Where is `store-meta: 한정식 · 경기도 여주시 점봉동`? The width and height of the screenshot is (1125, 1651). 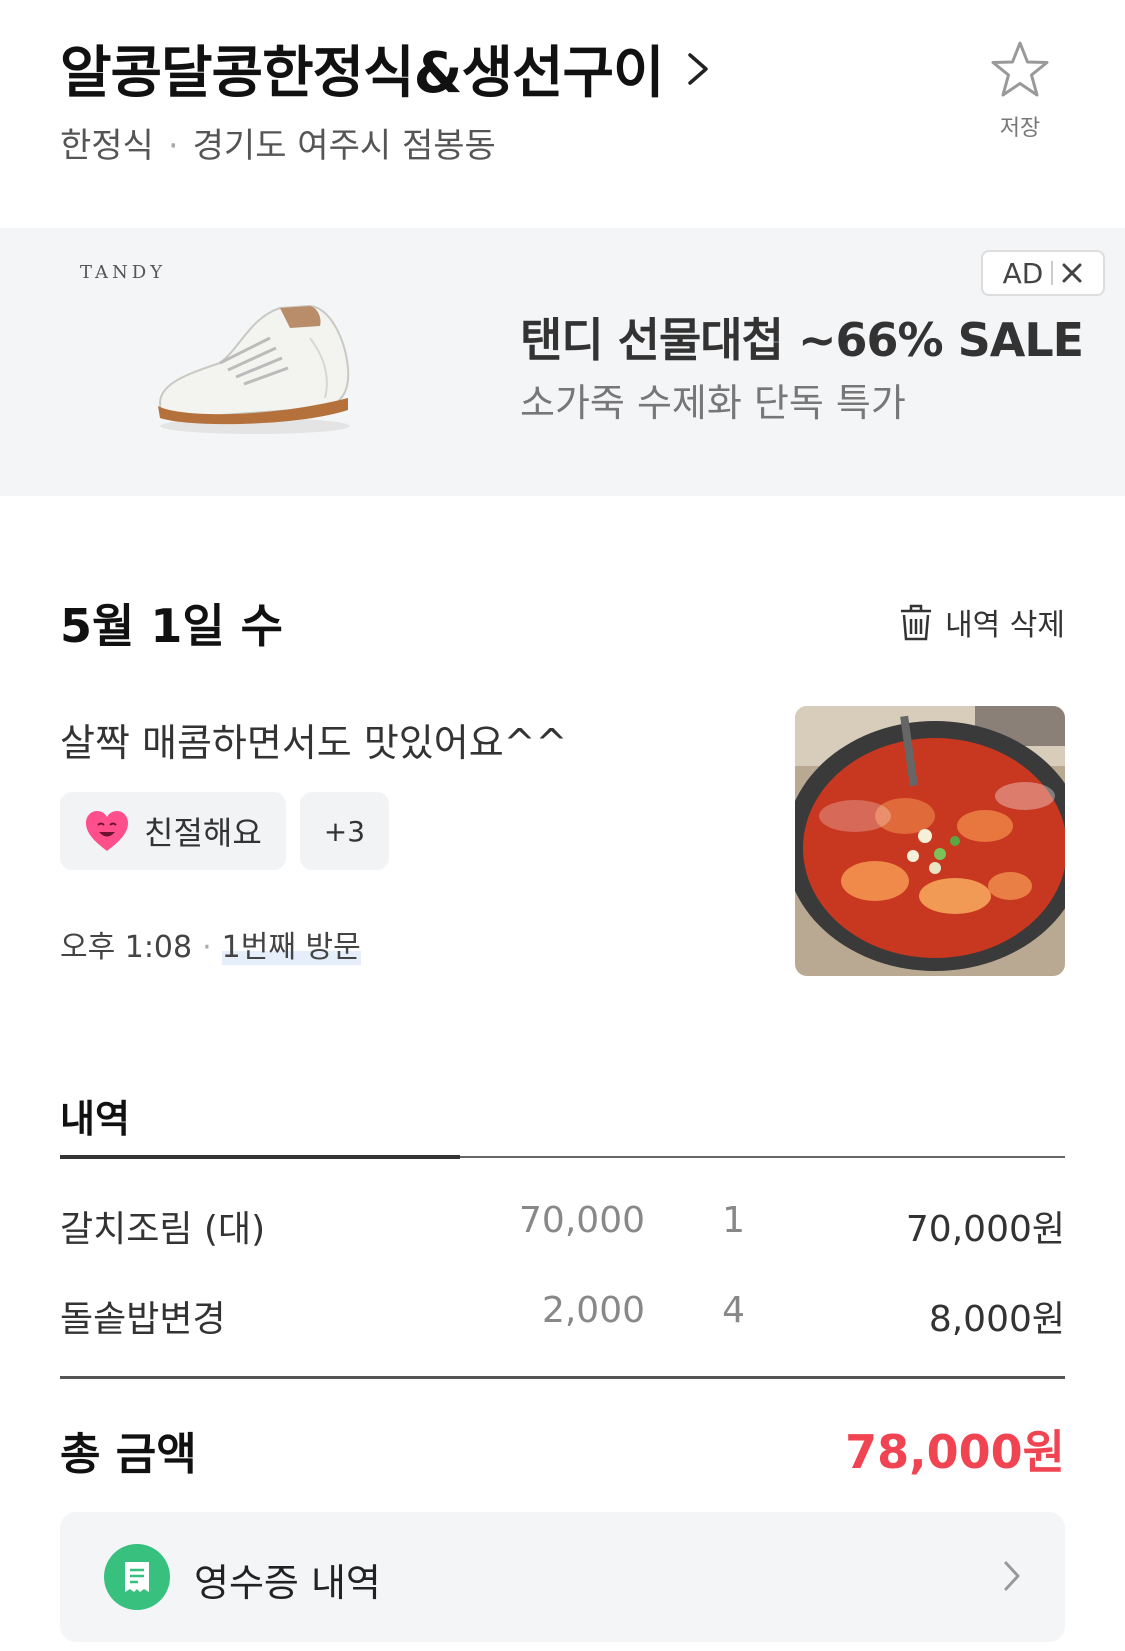 store-meta: 한정식 · 경기도 여주시 점봉동 is located at coordinates (278, 142).